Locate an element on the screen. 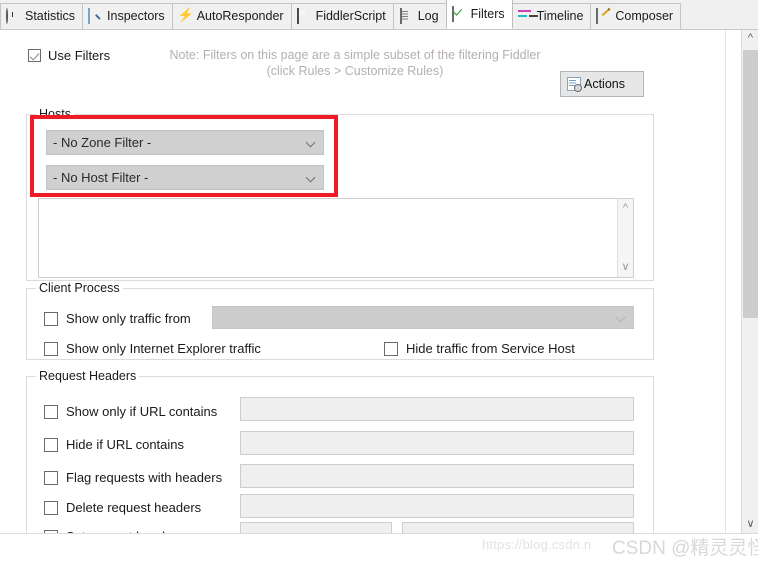  client-process-group-legend: Client Process is located at coordinates (79, 288).